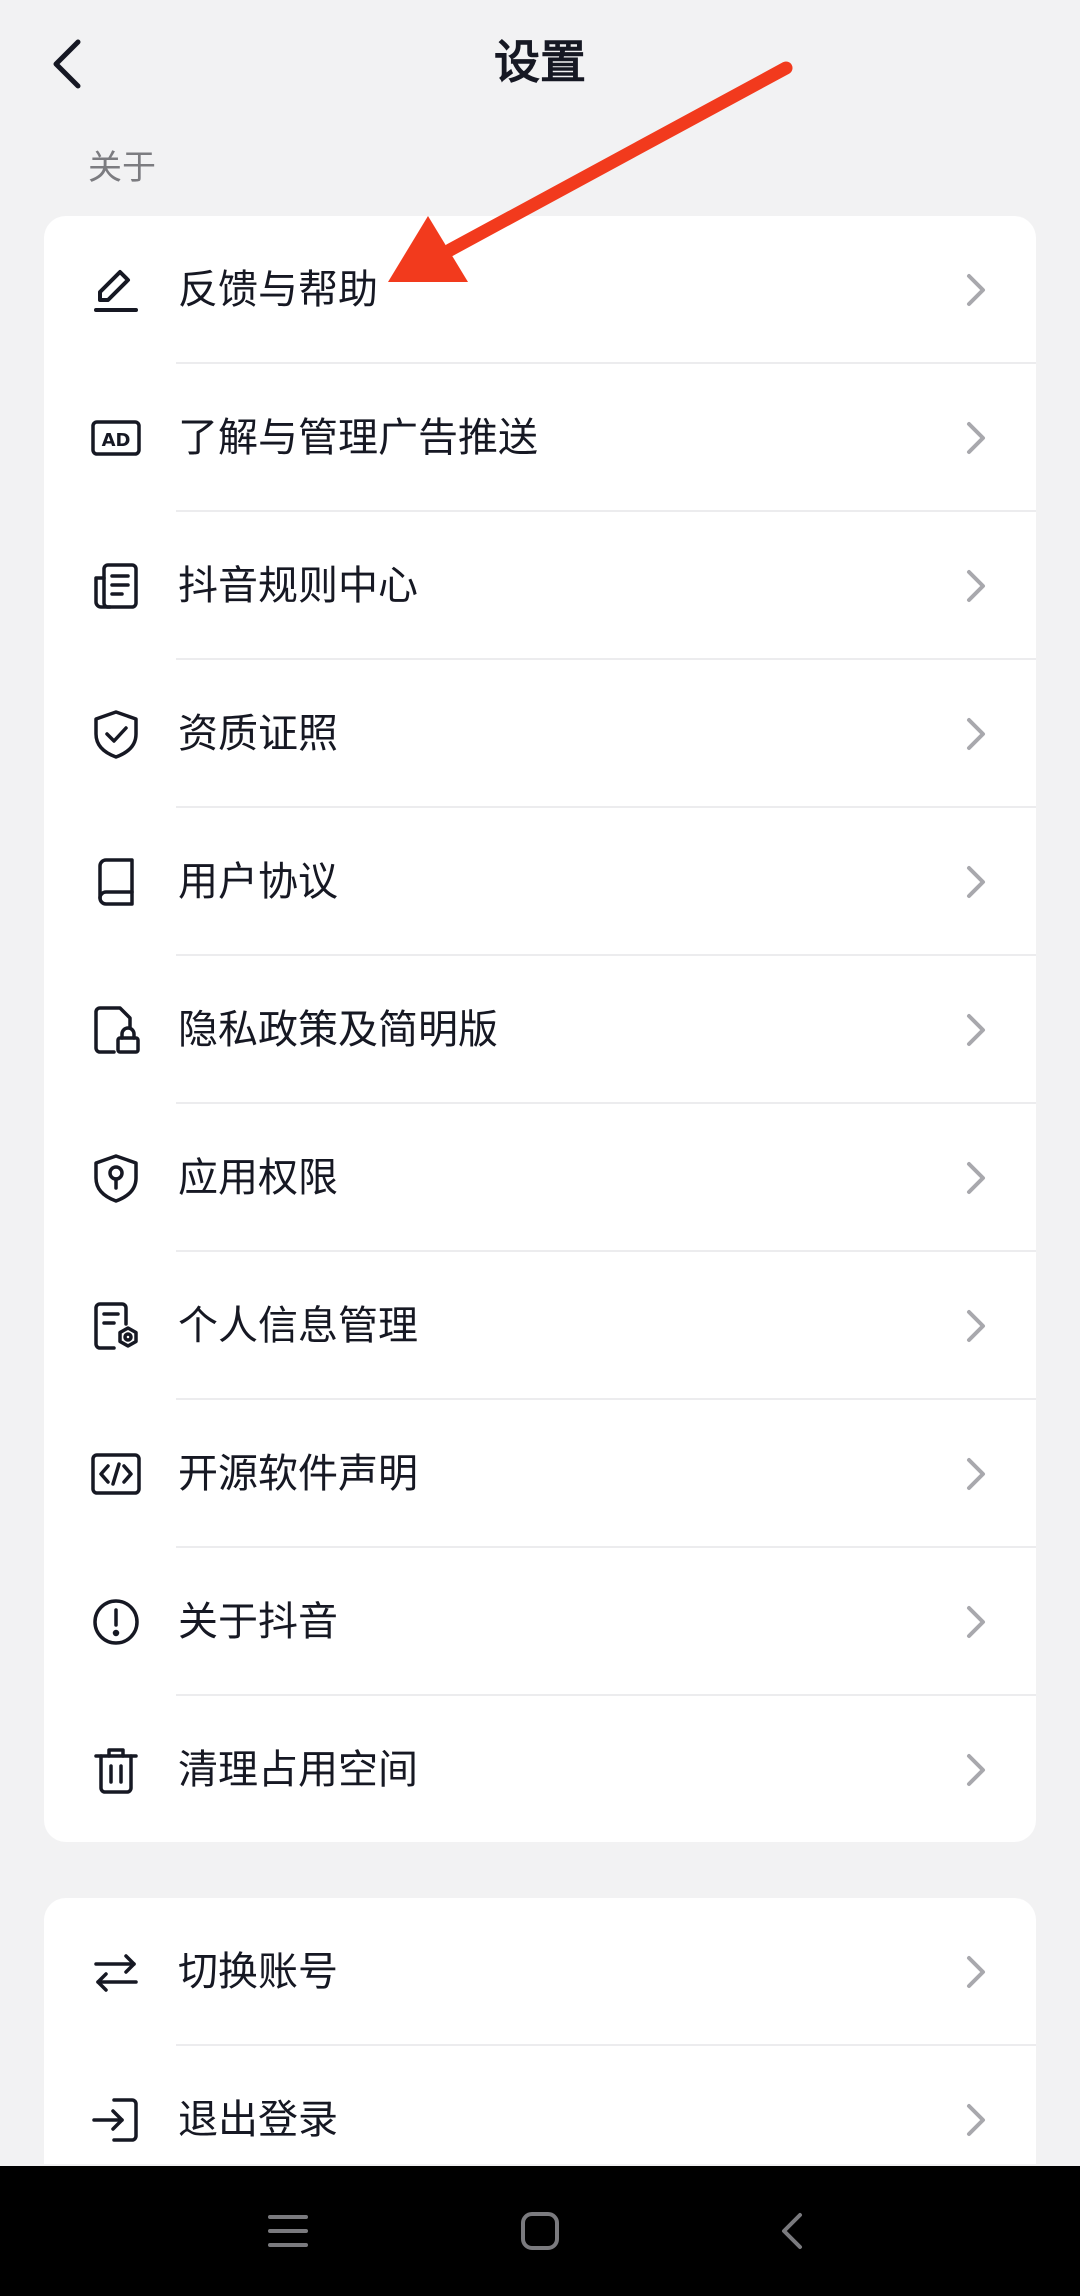  I want to click on settings-item-label: 清理占用空间, so click(298, 1770).